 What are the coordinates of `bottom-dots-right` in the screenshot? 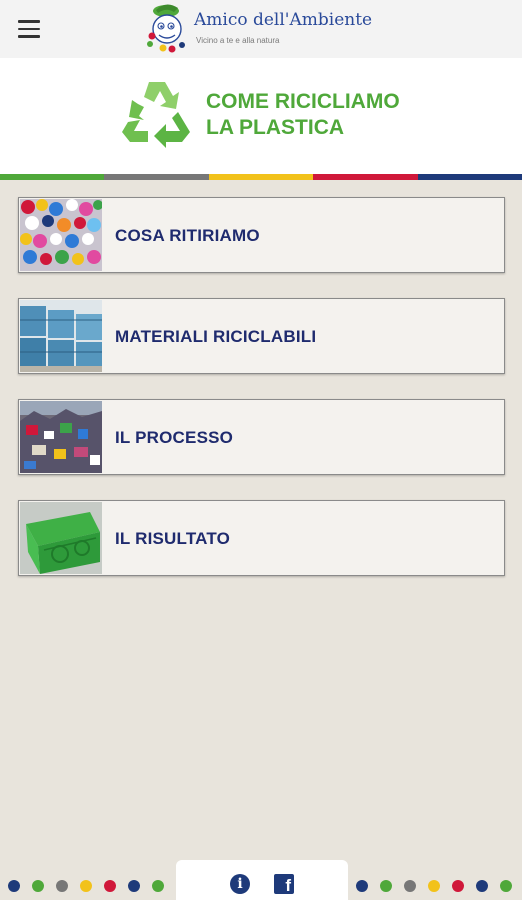 It's located at (434, 886).